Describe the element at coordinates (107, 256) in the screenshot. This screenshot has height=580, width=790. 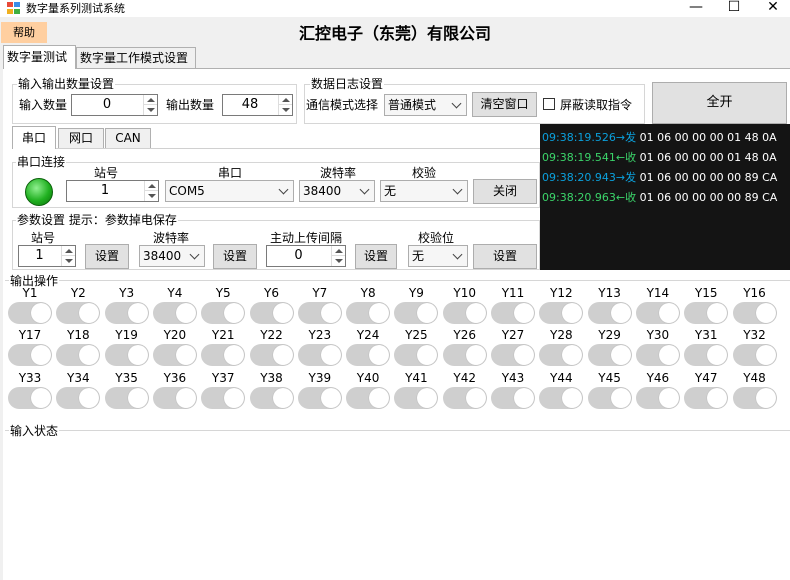
I see `set-station-button: 设置` at that location.